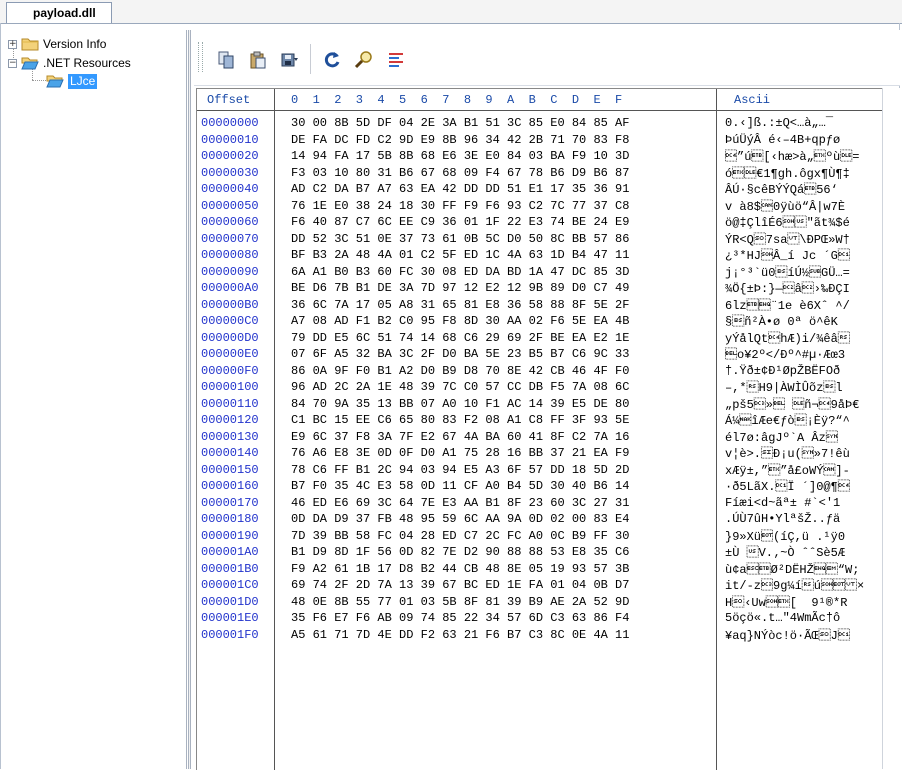  Describe the element at coordinates (787, 453) in the screenshot. I see `row-ascii: v¦è>.Ð¡u(»7!êù` at that location.